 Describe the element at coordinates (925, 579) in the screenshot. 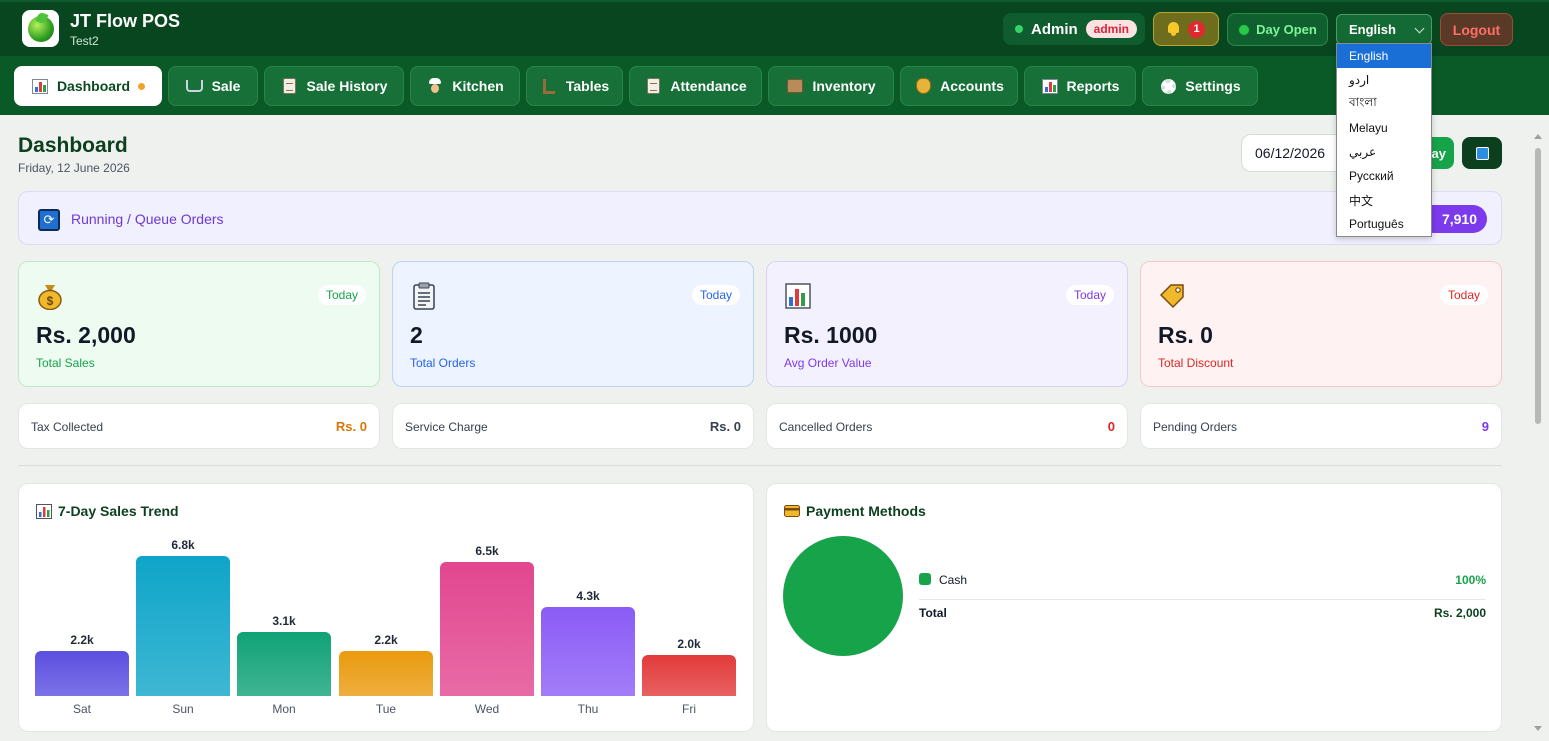

I see `legend-swatch` at that location.